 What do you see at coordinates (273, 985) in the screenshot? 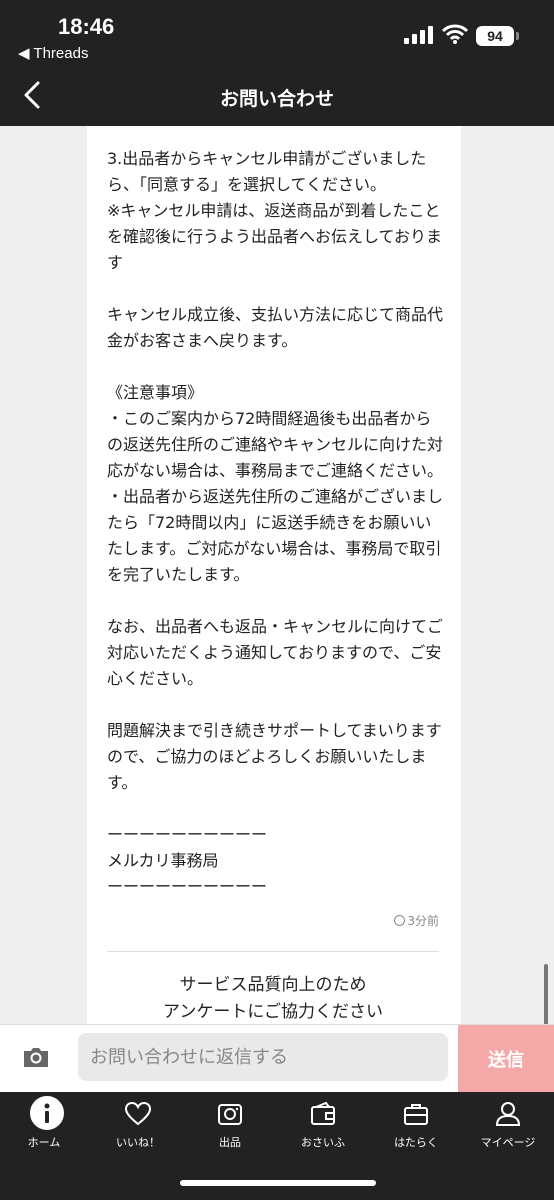
I see `survey-line-1: サービス品質向上のため` at bounding box center [273, 985].